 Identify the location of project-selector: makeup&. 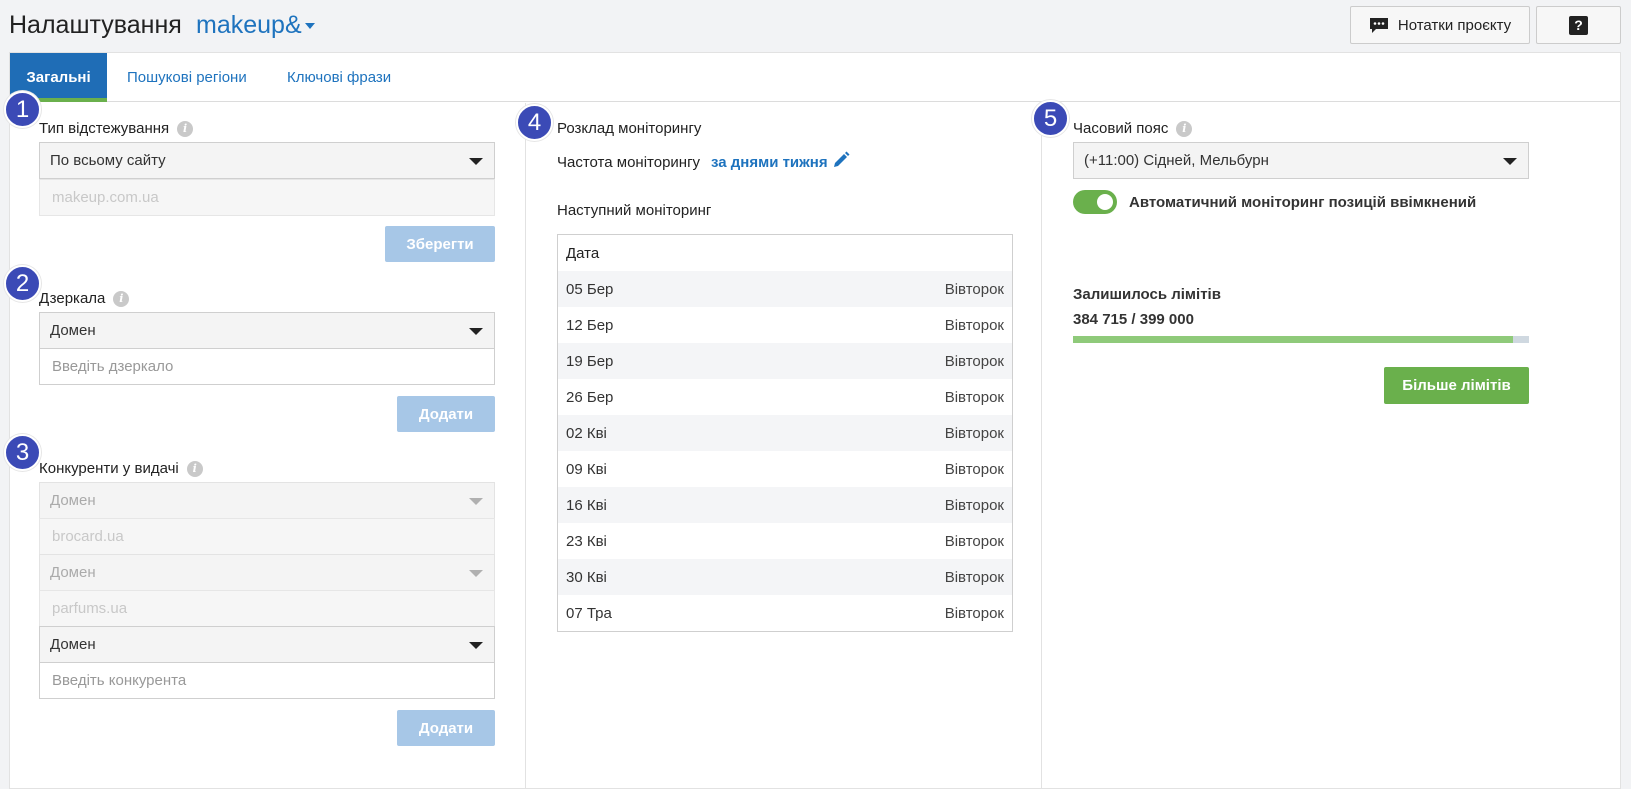
(255, 25).